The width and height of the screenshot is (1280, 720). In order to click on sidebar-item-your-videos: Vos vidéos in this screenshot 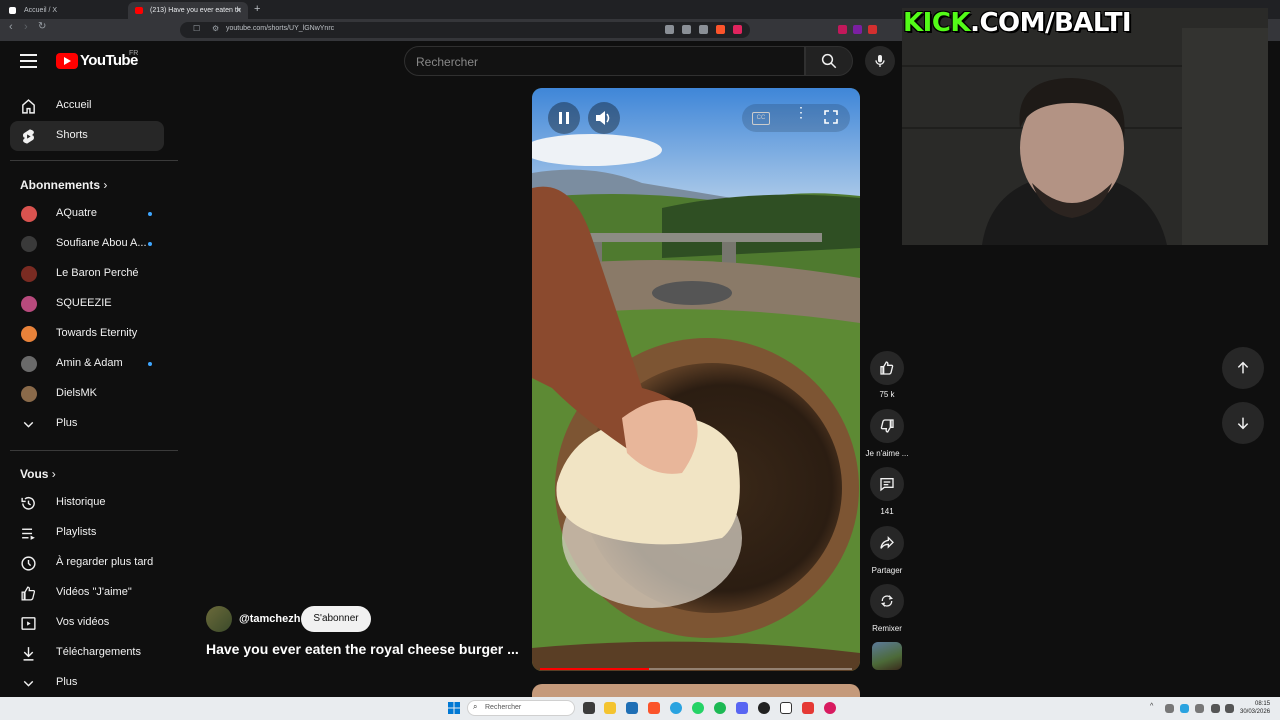, I will do `click(87, 623)`.